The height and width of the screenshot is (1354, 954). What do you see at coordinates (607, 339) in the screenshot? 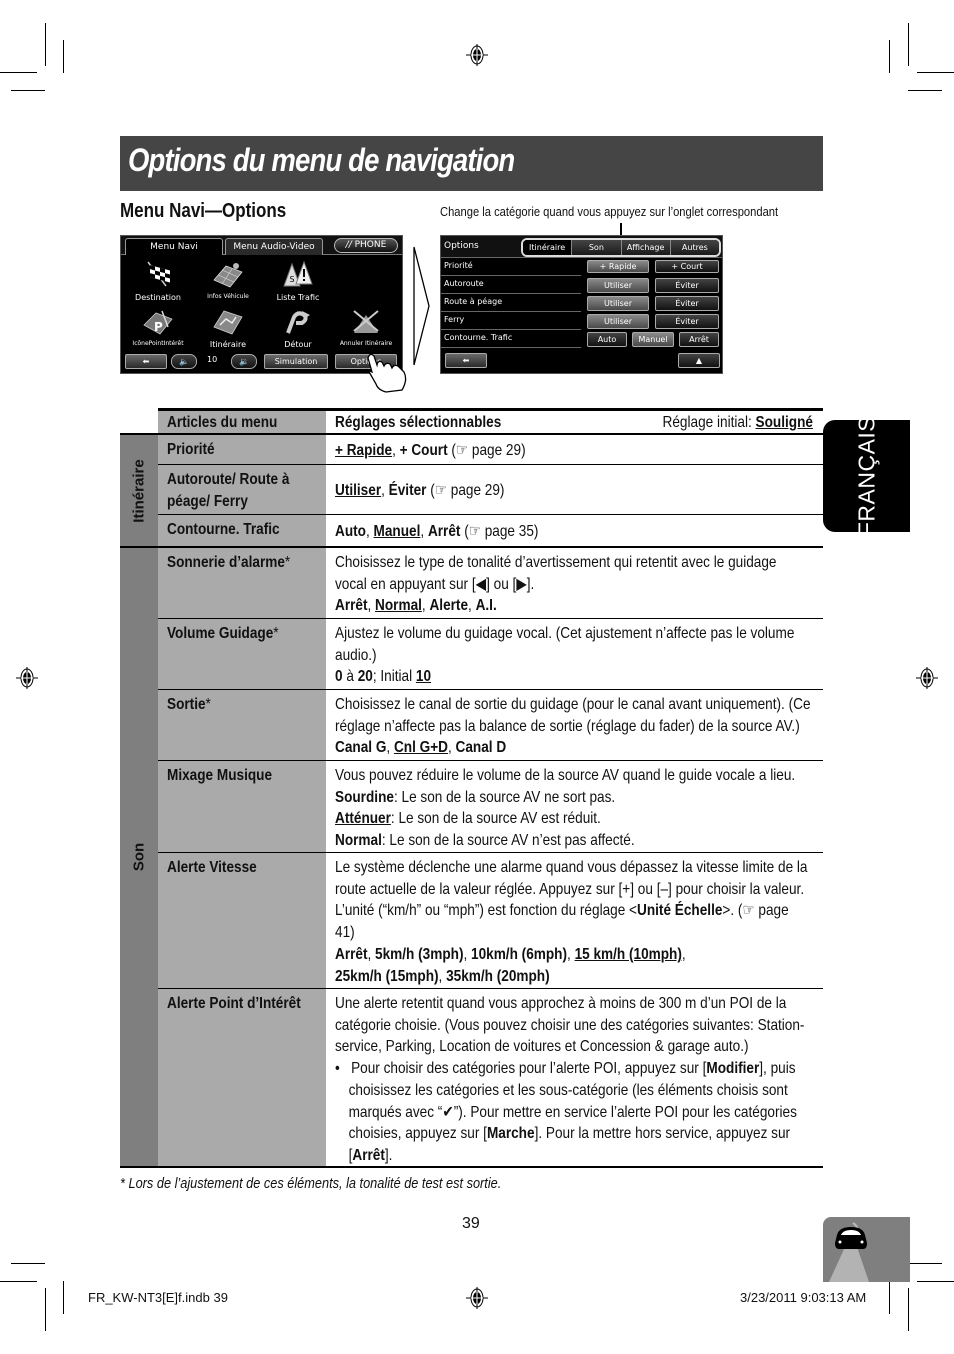
I see `trafic-auto-button: Auto` at bounding box center [607, 339].